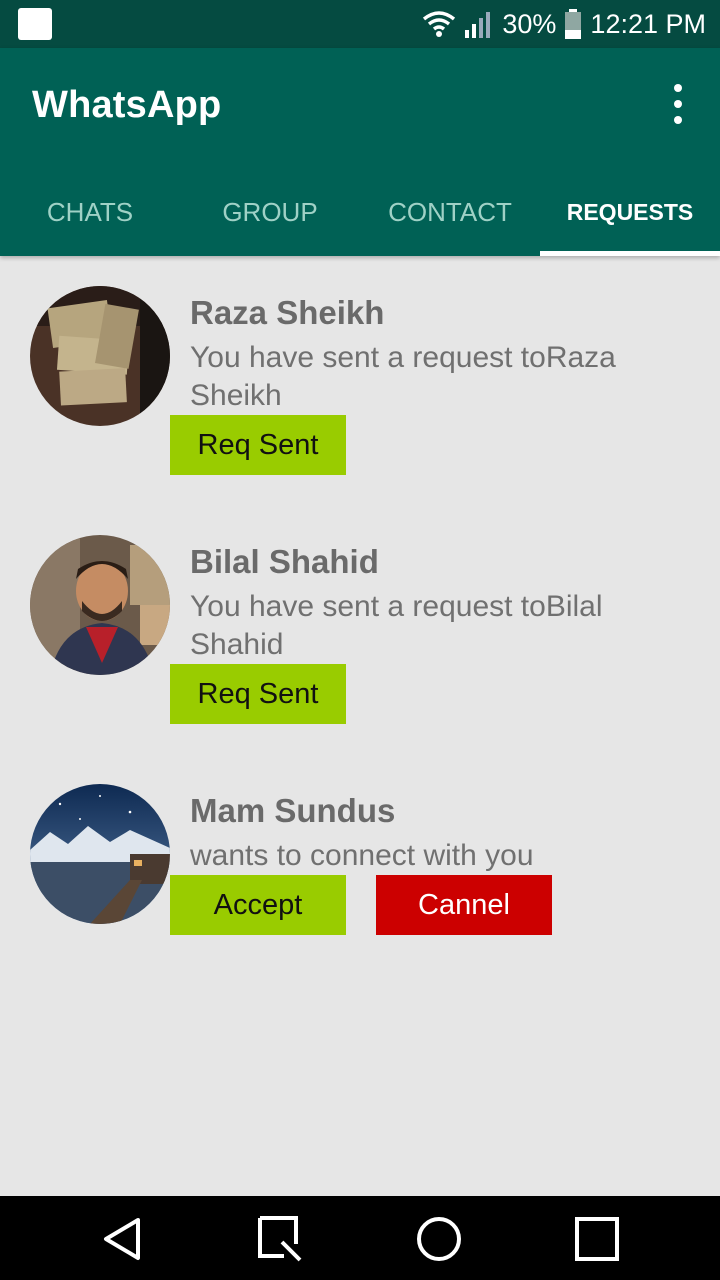 The image size is (720, 1280). I want to click on status-right: 30% 12:21 PM, so click(564, 24).